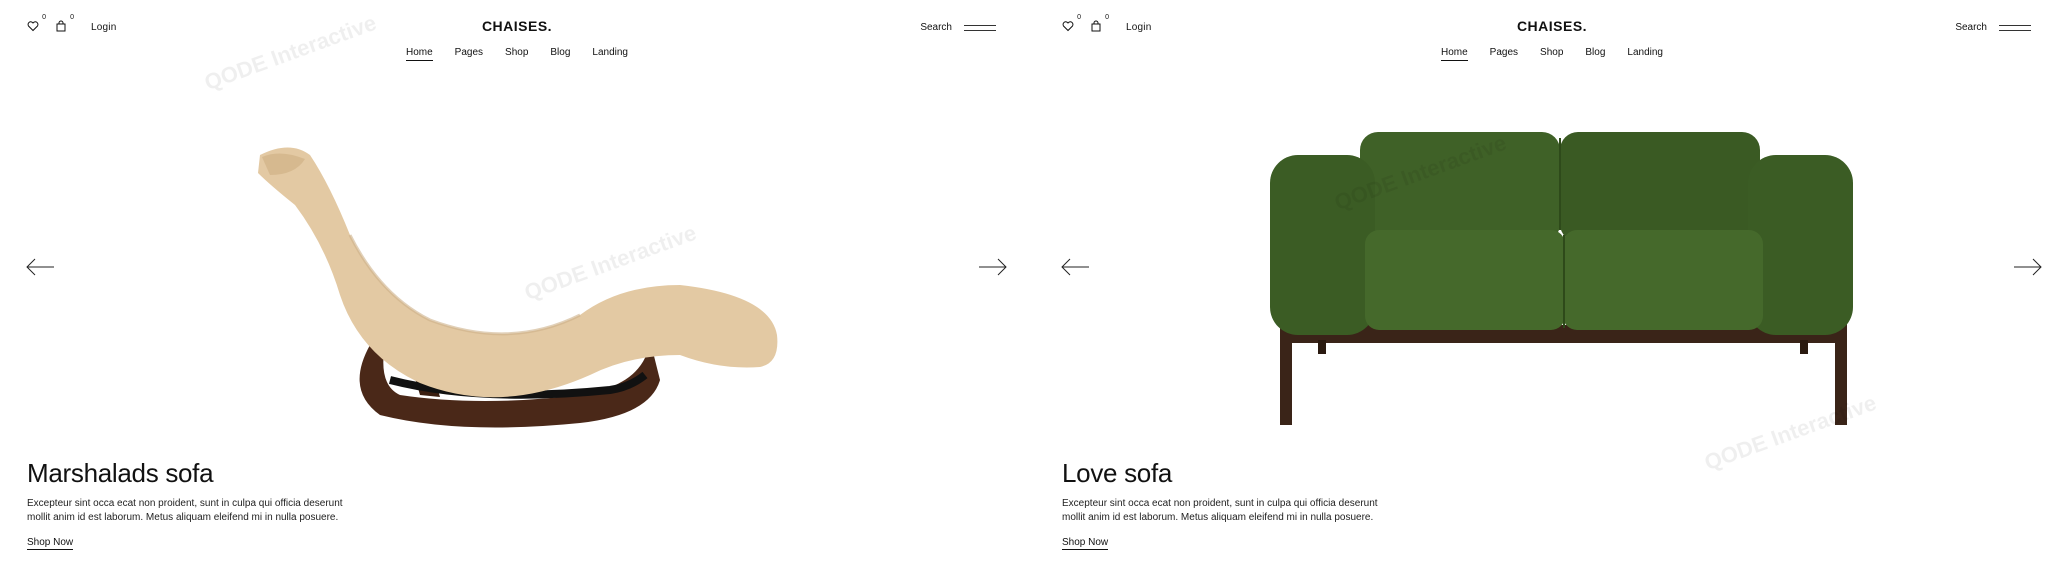 Image resolution: width=2069 pixels, height=578 pixels. What do you see at coordinates (1117, 473) in the screenshot?
I see `product-title: Love sofa` at bounding box center [1117, 473].